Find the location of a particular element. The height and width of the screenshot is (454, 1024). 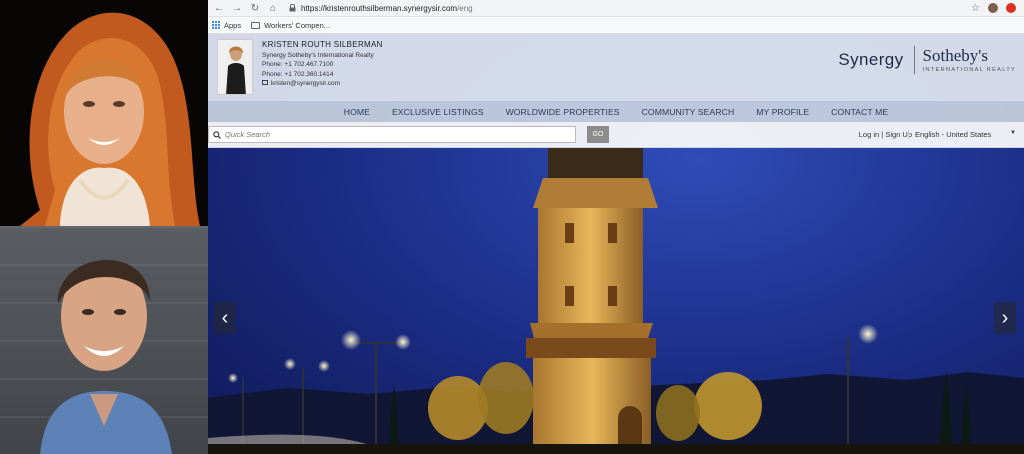

auth-links: Log in | Sign Up is located at coordinates (885, 134).